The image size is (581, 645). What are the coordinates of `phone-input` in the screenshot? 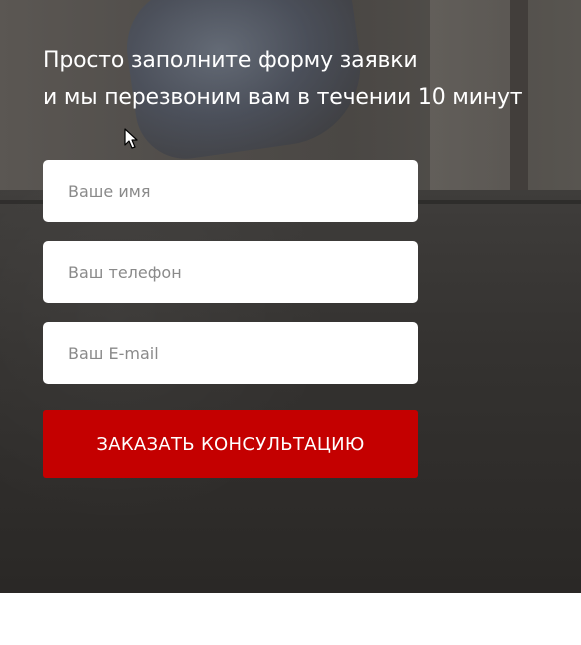 It's located at (230, 272).